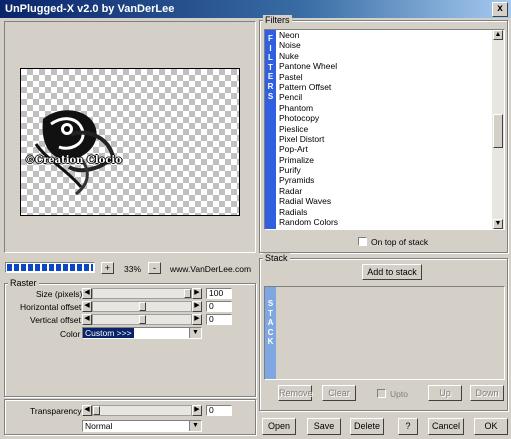  What do you see at coordinates (384, 87) in the screenshot?
I see `list-item: Pattern Offset` at bounding box center [384, 87].